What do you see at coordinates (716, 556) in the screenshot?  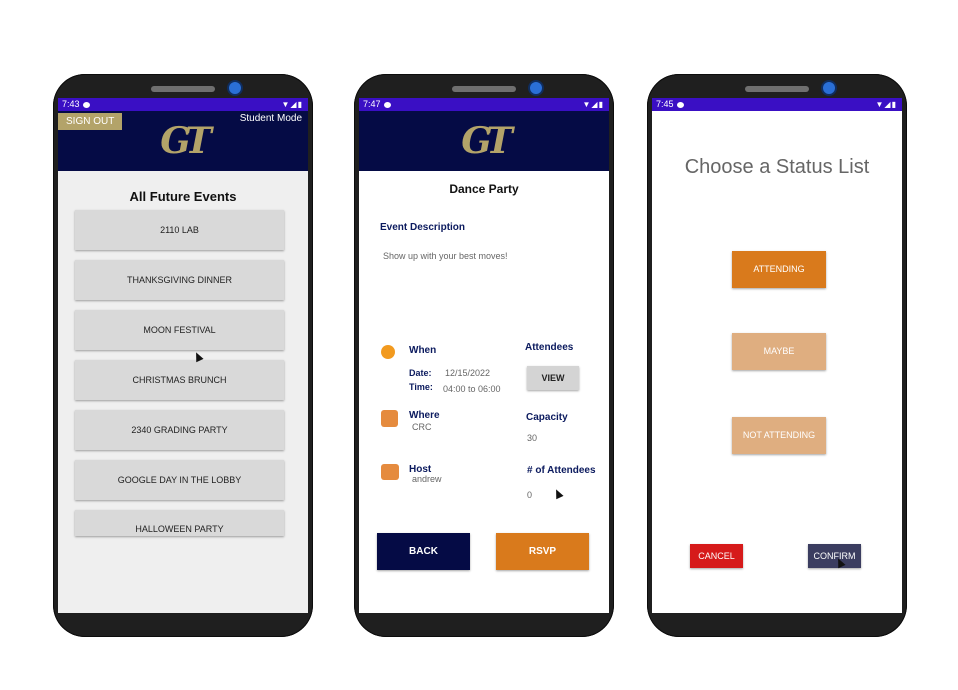 I see `cancel-button: CANCEL` at bounding box center [716, 556].